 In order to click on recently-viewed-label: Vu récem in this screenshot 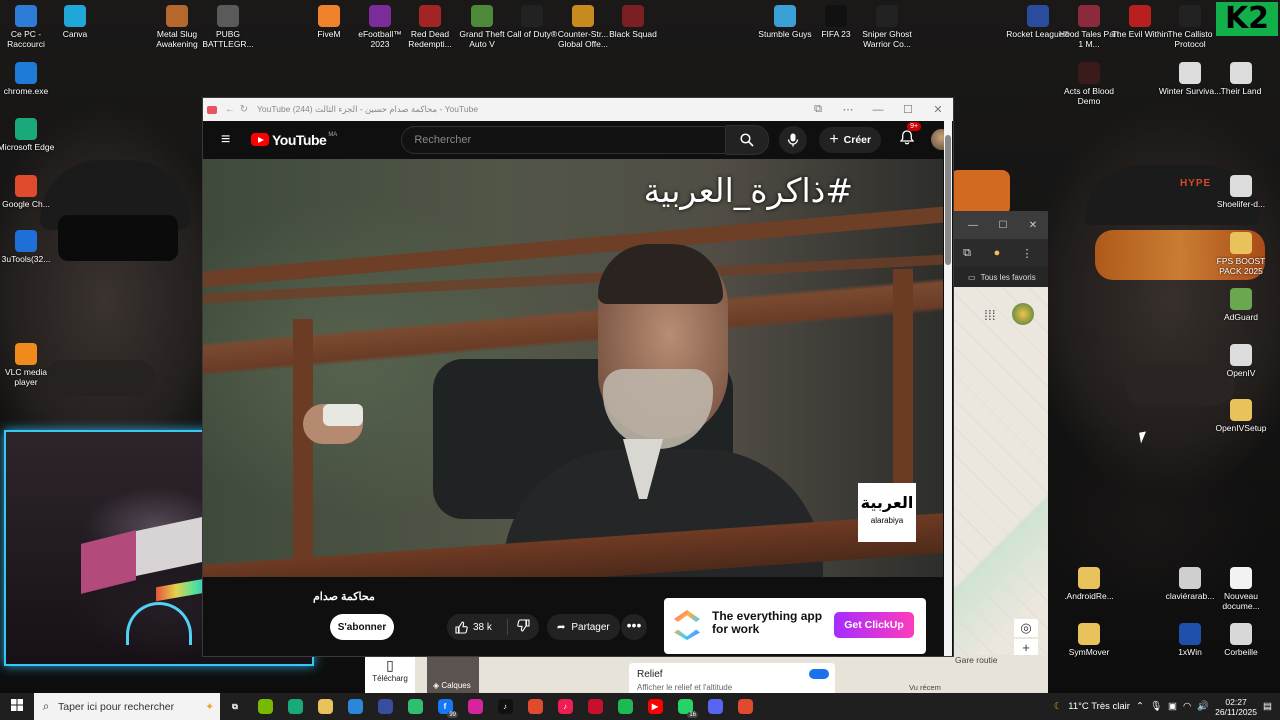, I will do `click(925, 687)`.